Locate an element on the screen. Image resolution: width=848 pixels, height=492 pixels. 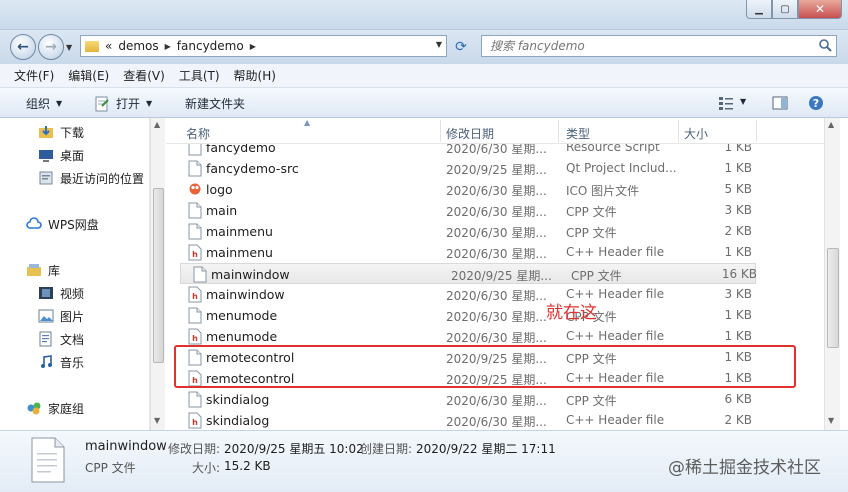
nav-item-wps-cloud: WPS网盘 is located at coordinates (62, 224).